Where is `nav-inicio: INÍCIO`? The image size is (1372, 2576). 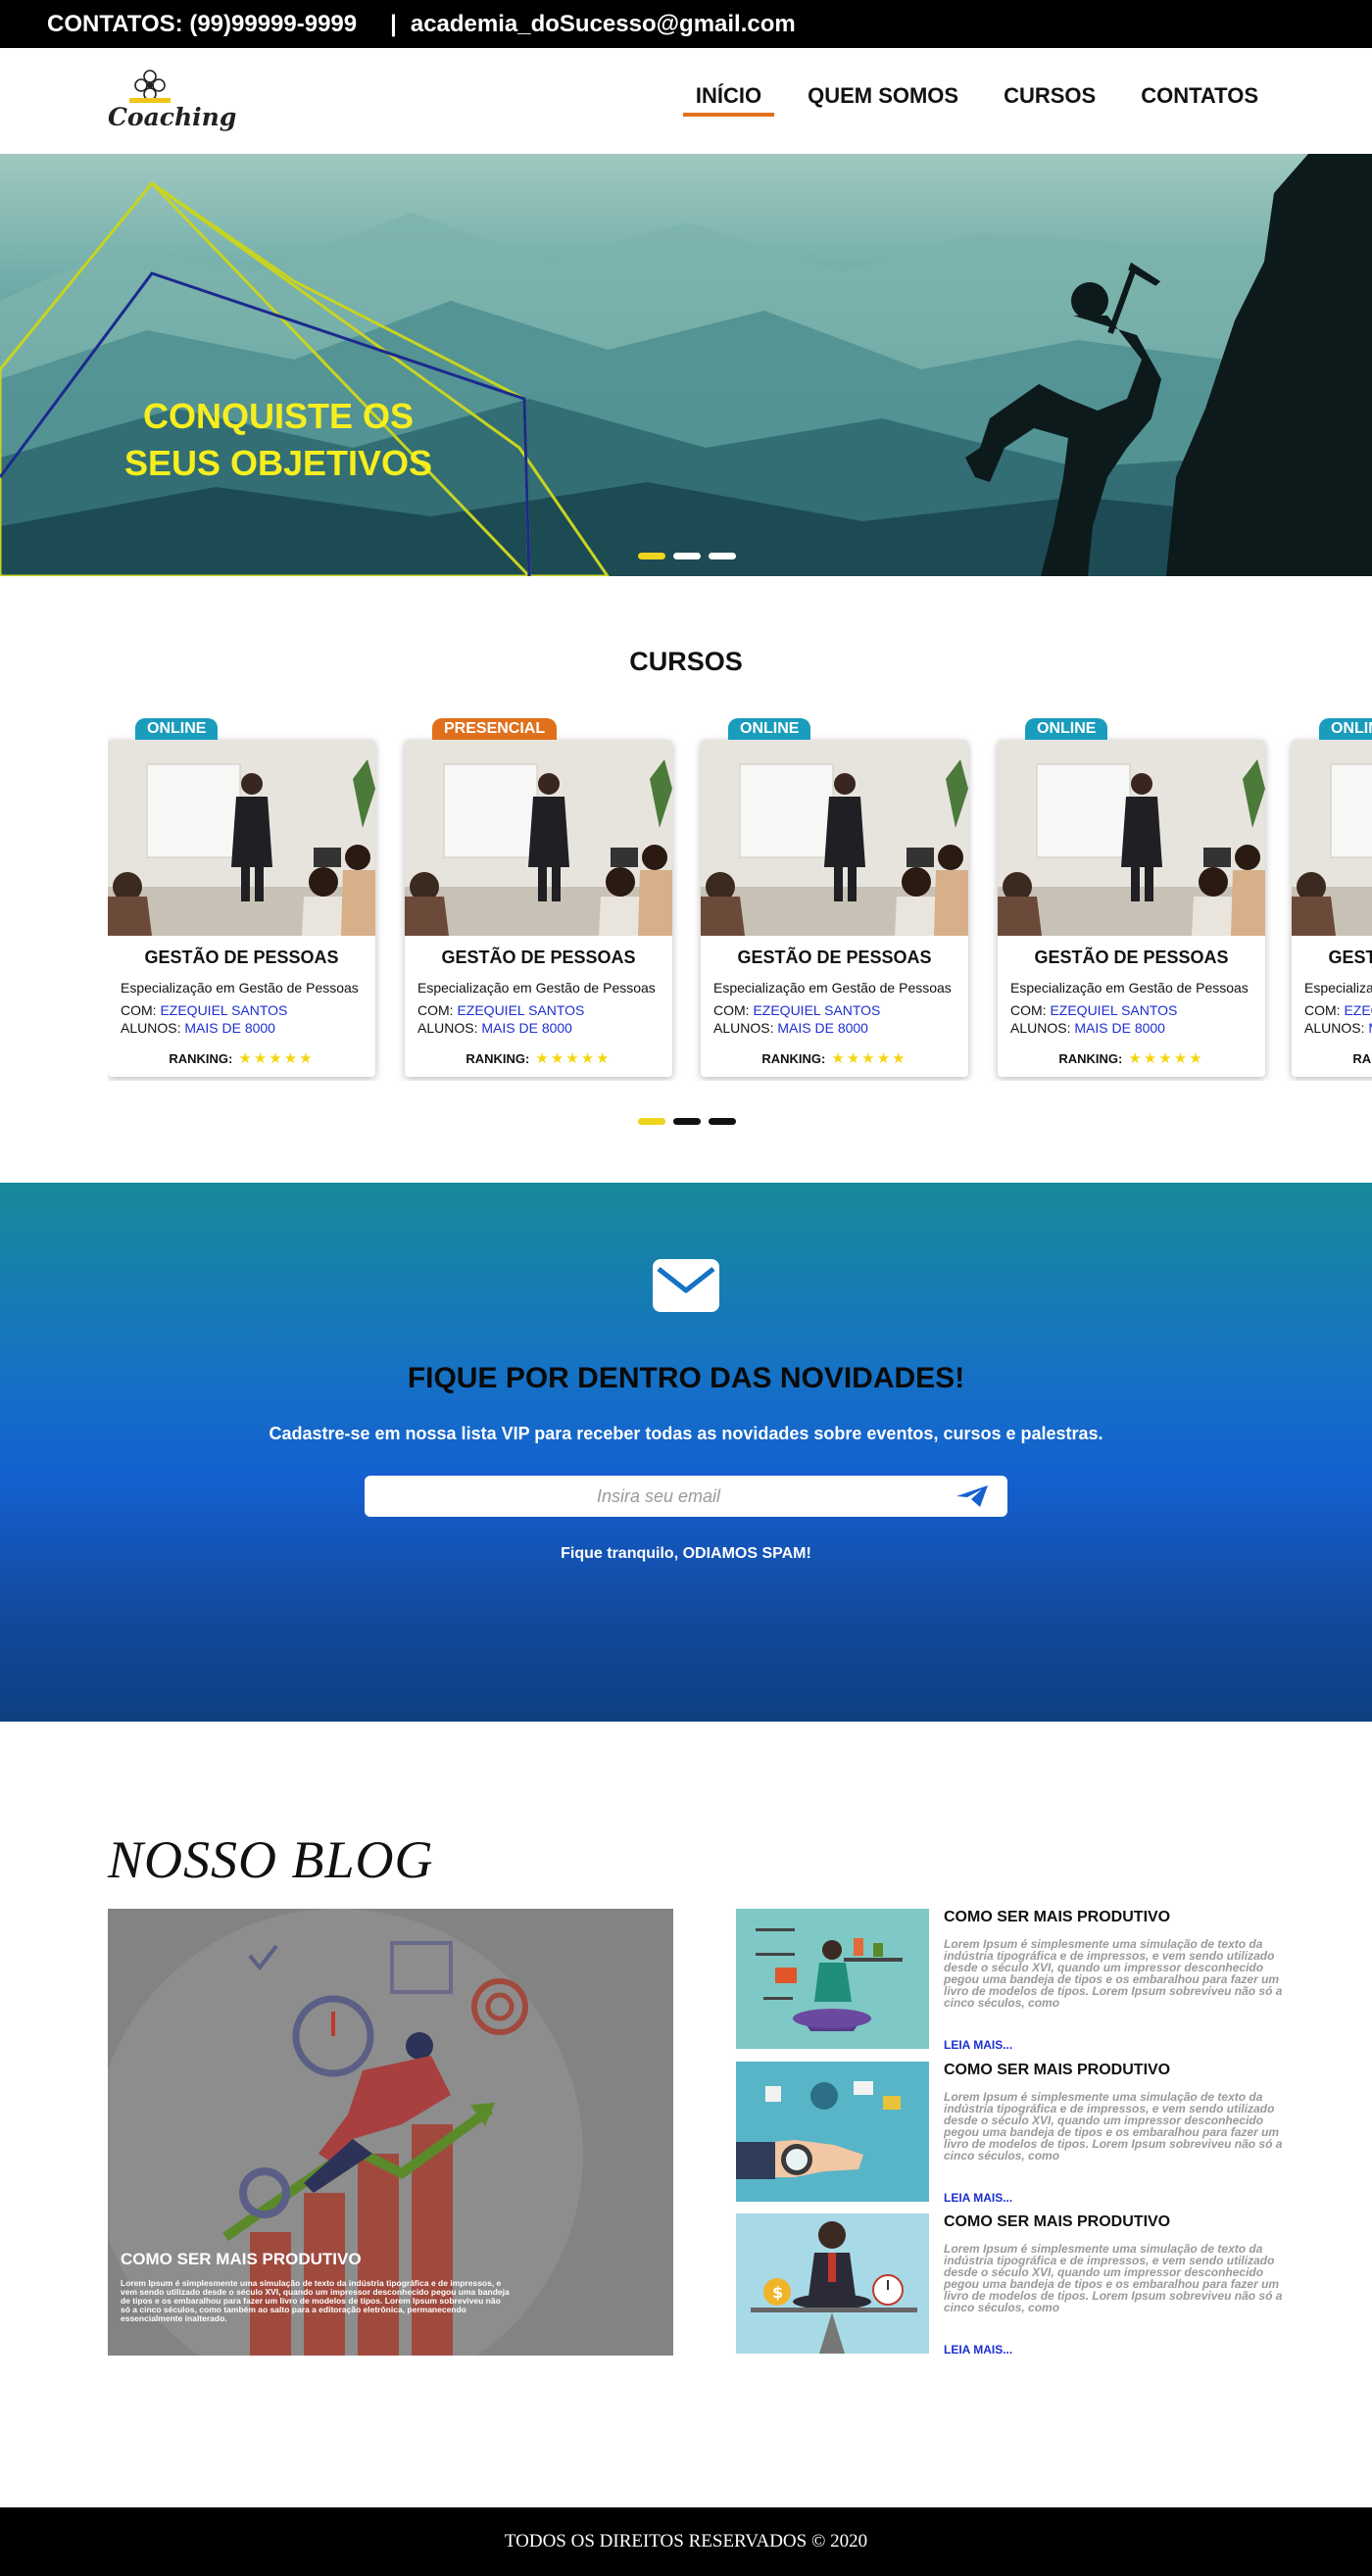 nav-inicio: INÍCIO is located at coordinates (728, 100).